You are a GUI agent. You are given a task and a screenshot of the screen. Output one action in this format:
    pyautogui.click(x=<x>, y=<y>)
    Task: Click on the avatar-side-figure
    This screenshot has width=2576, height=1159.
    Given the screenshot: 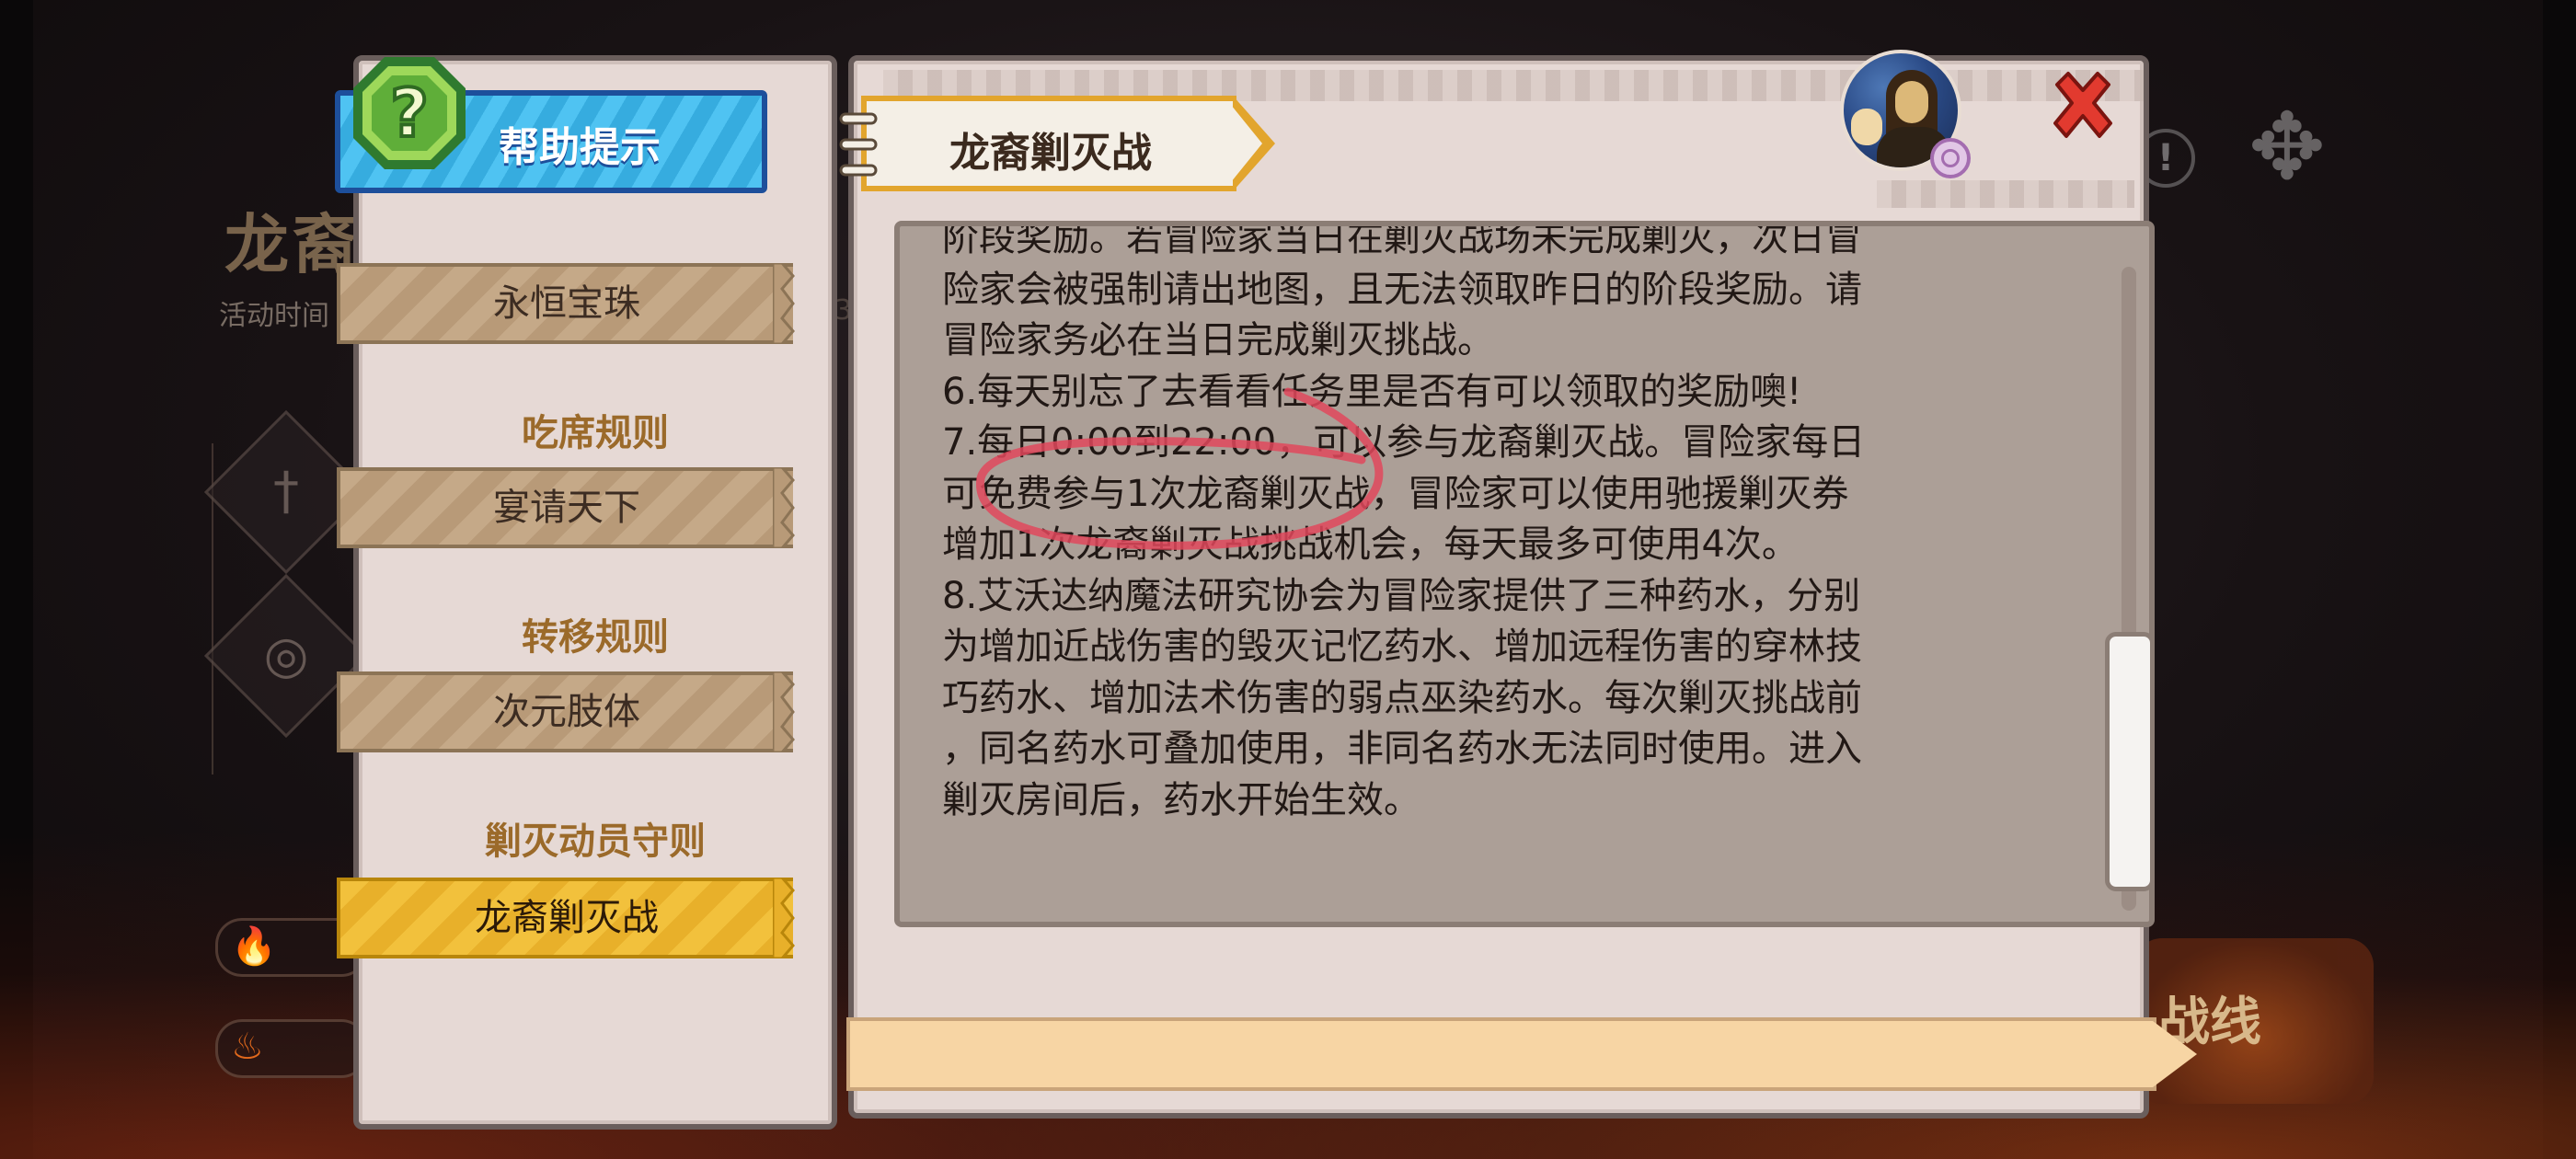 What is the action you would take?
    pyautogui.click(x=1866, y=127)
    